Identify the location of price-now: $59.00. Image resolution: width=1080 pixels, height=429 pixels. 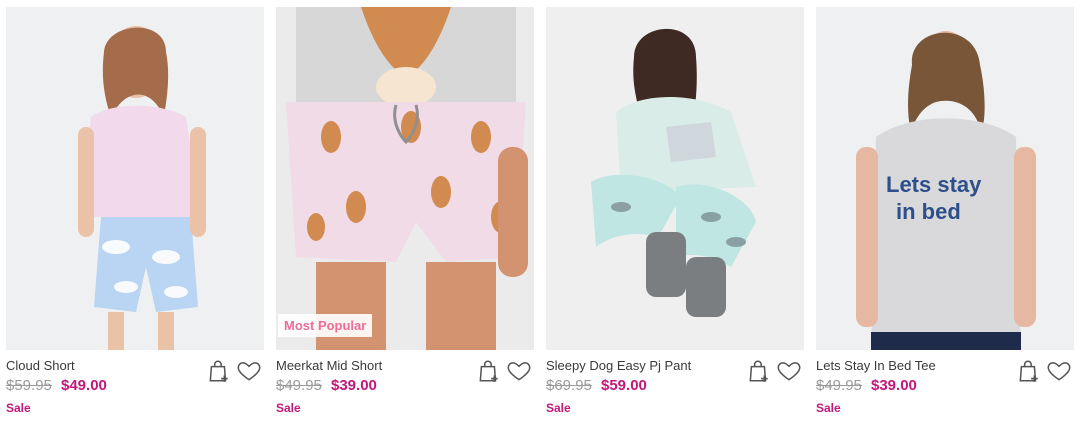
(624, 385).